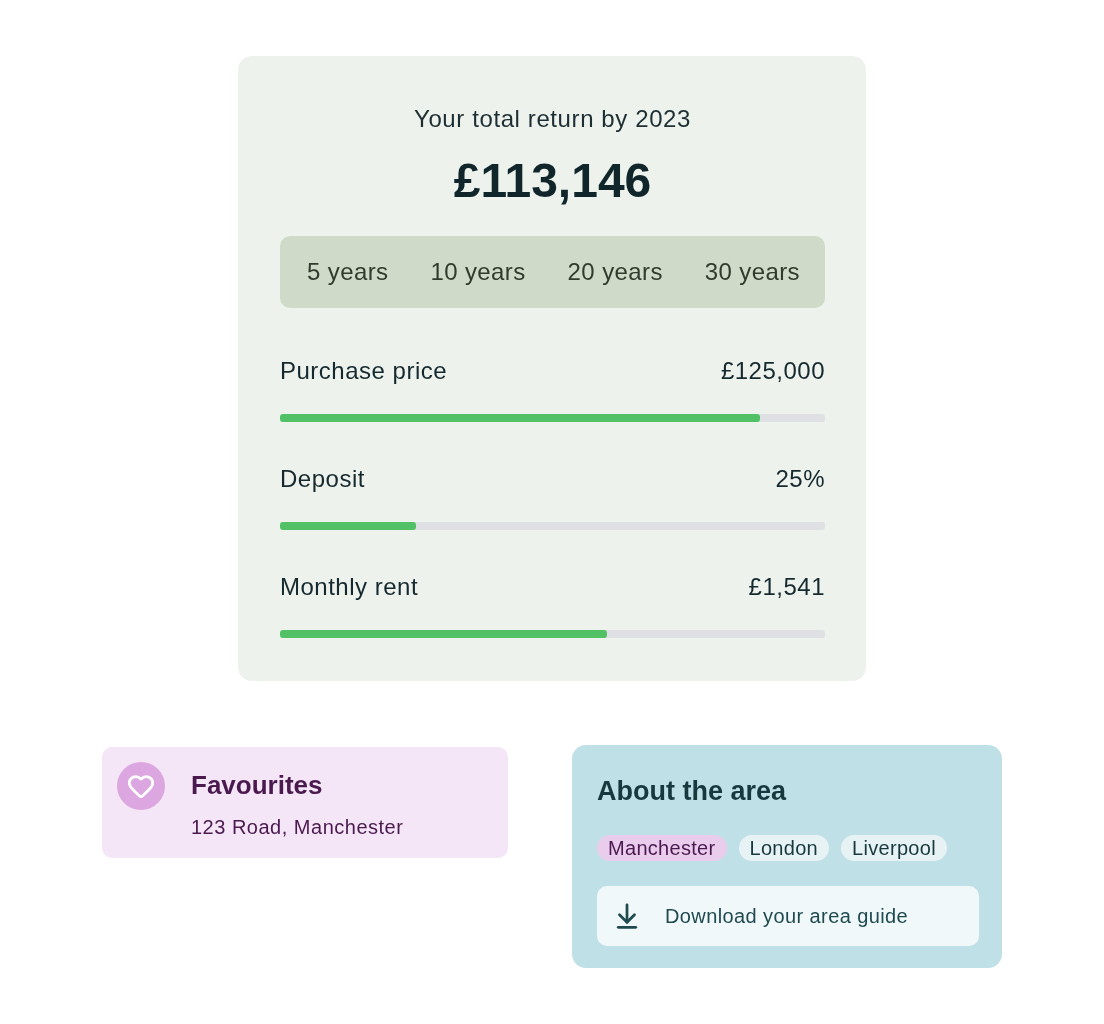 This screenshot has width=1104, height=1024. I want to click on city-chip: London, so click(784, 848).